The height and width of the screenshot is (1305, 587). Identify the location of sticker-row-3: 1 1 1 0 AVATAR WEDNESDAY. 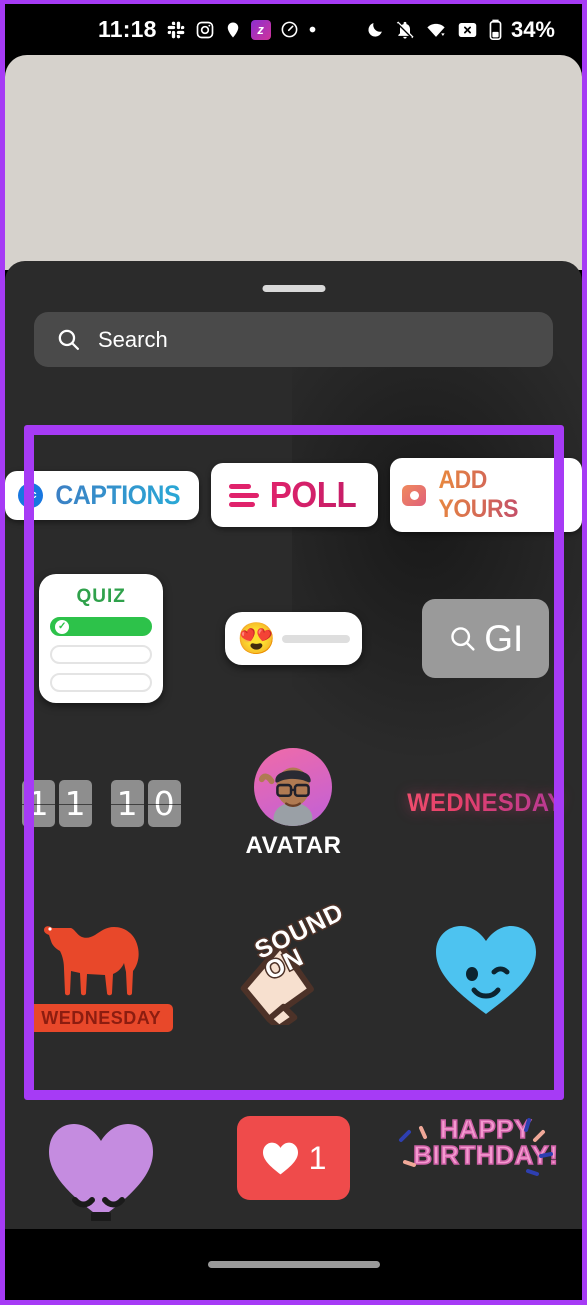
(293, 803).